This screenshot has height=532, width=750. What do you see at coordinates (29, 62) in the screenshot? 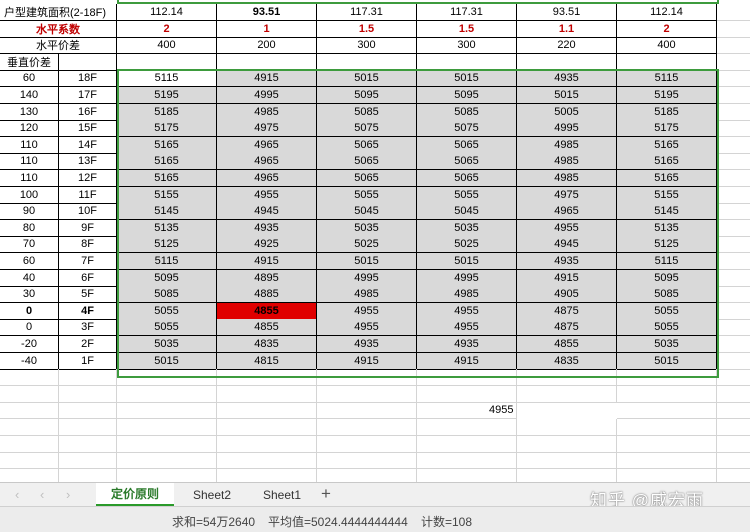
I see `vdiff-label-cell: 垂直价差` at bounding box center [29, 62].